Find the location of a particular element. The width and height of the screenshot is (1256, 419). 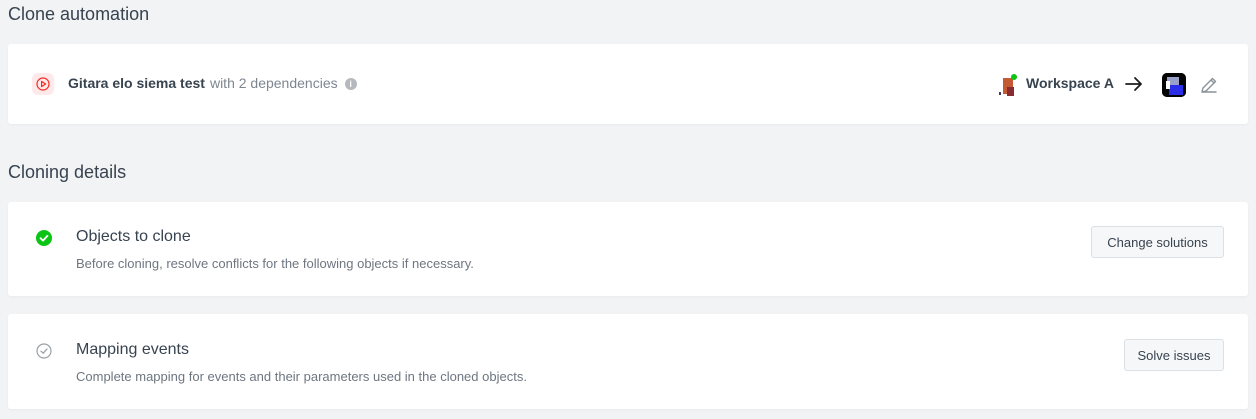

info-icon: i is located at coordinates (350, 84).